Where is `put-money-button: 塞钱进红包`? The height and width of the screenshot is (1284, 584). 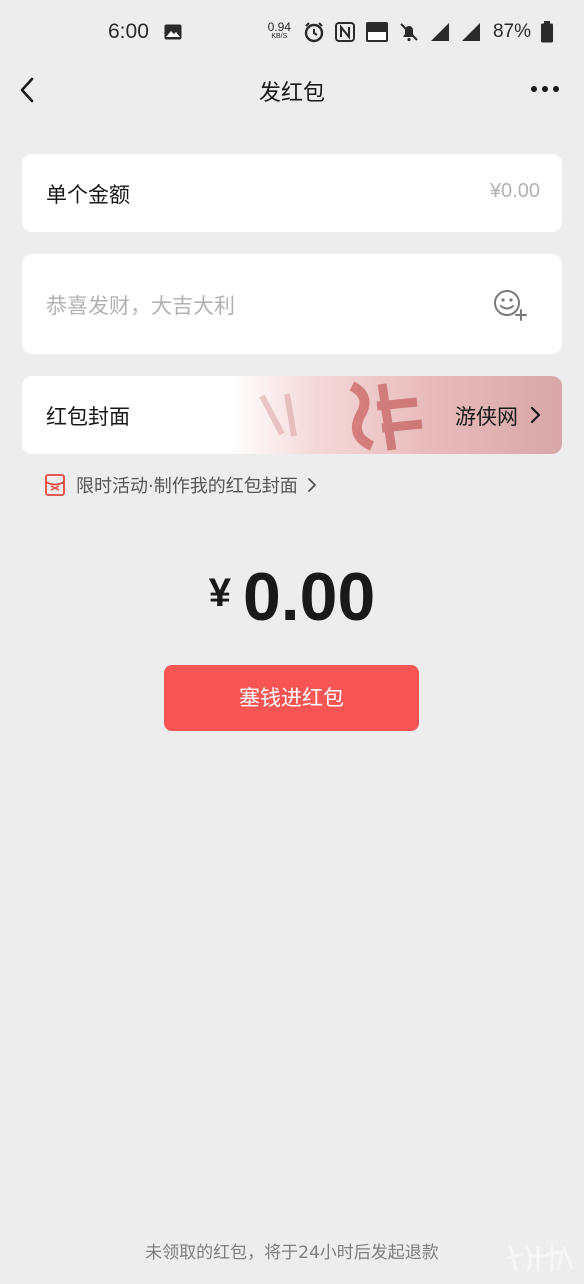 put-money-button: 塞钱进红包 is located at coordinates (291, 698).